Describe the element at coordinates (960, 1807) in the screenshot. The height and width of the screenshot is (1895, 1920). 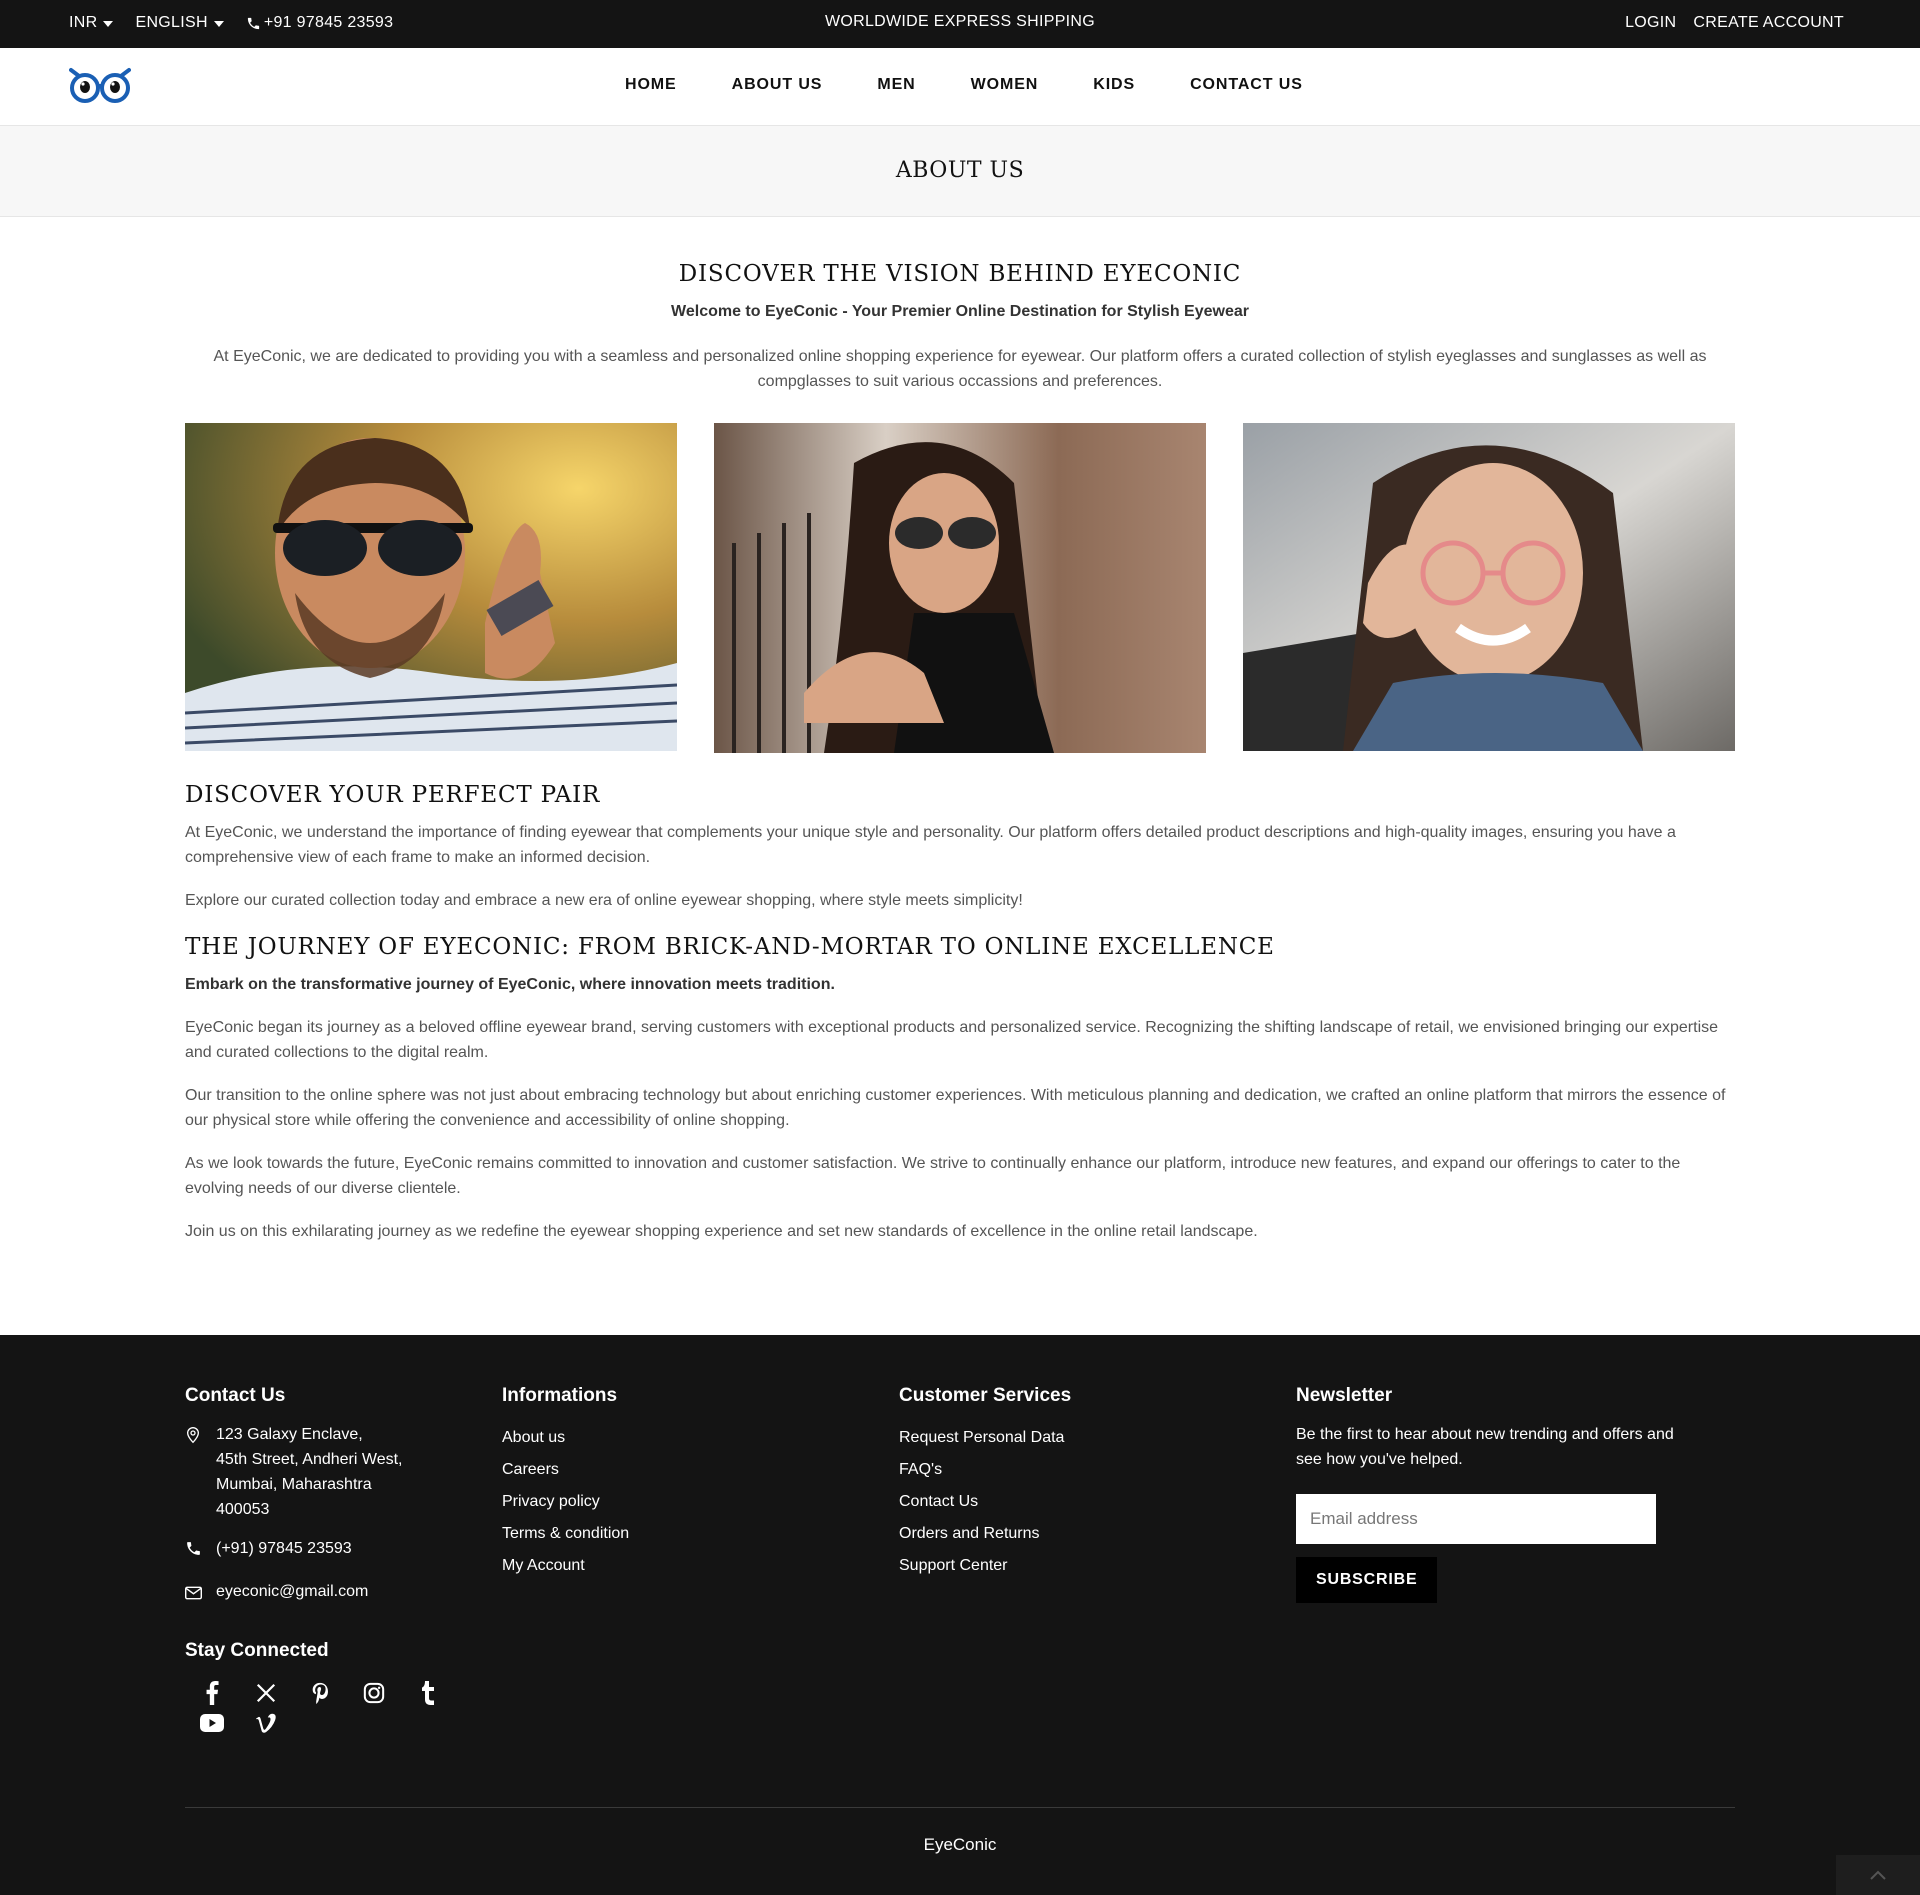
I see `footer-divider` at that location.